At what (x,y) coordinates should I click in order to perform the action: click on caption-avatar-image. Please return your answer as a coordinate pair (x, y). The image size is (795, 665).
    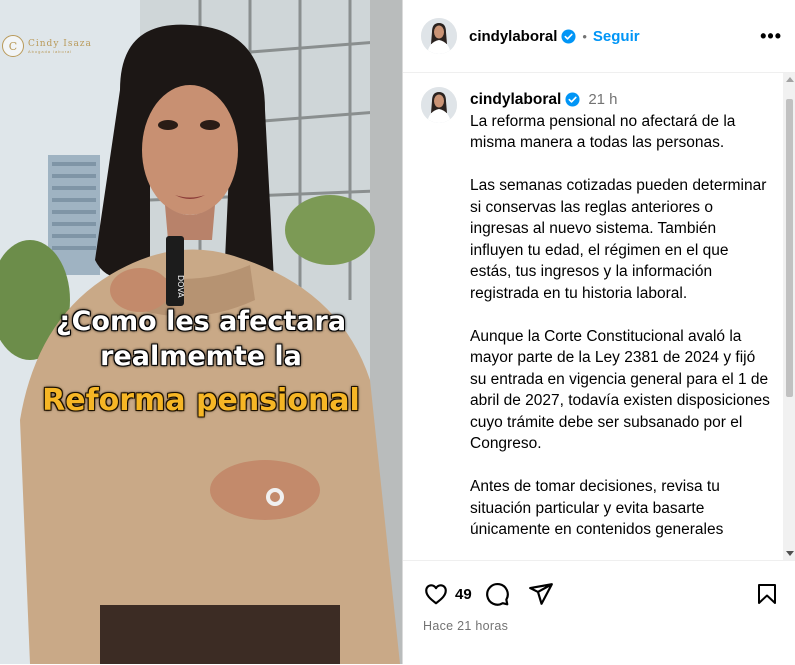
    Looking at the image, I should click on (439, 105).